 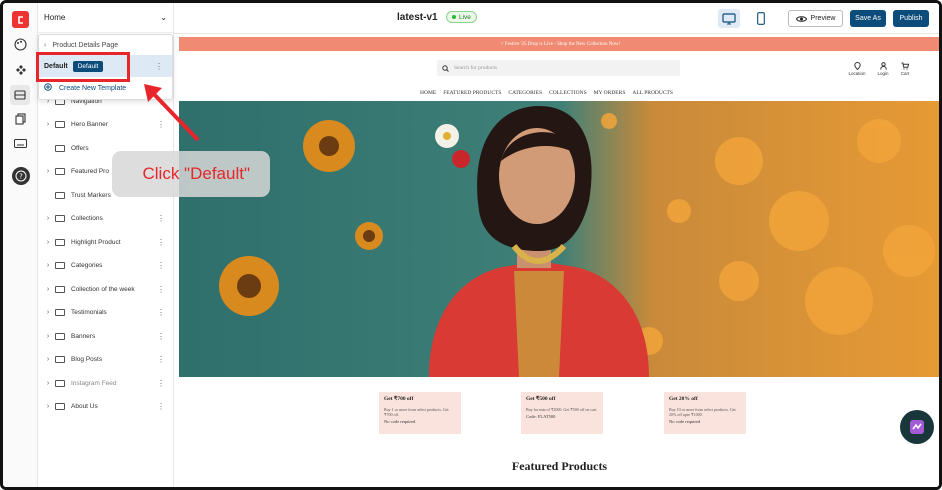 I want to click on location-icon, so click(x=857, y=66).